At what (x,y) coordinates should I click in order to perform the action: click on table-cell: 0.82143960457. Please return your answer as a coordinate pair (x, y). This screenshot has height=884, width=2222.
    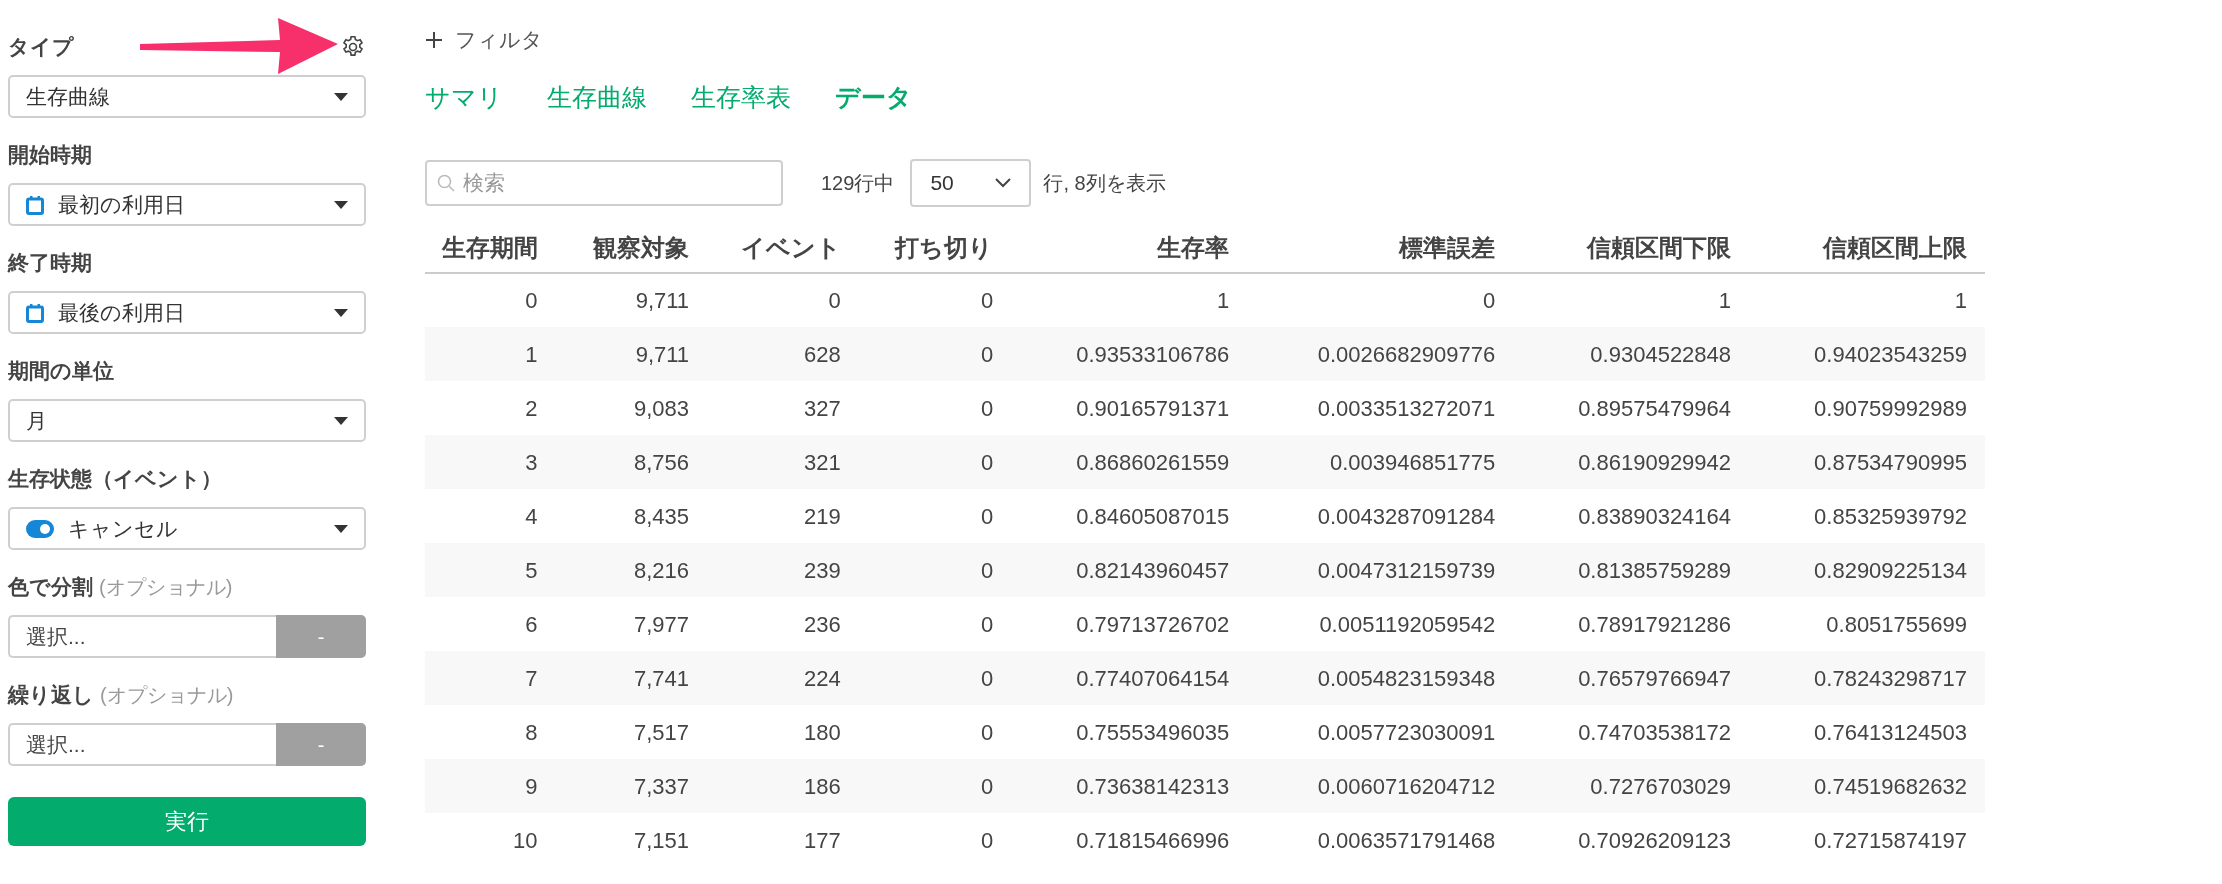
    Looking at the image, I should click on (1129, 570).